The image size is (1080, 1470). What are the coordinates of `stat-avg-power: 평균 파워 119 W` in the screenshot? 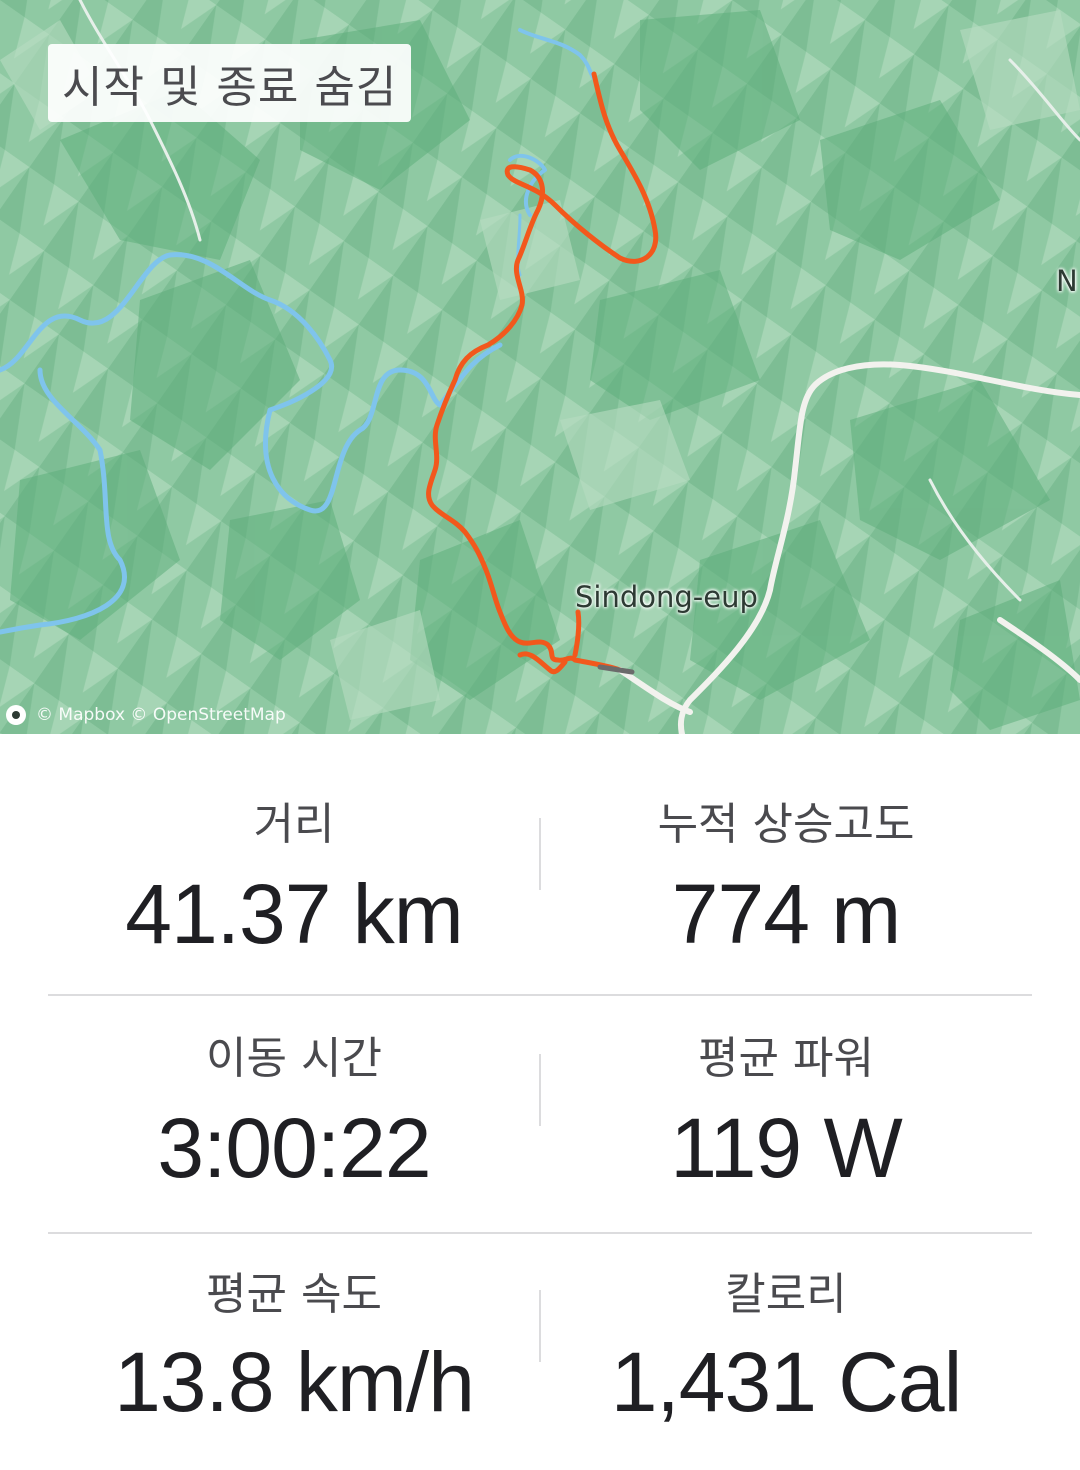 It's located at (786, 1114).